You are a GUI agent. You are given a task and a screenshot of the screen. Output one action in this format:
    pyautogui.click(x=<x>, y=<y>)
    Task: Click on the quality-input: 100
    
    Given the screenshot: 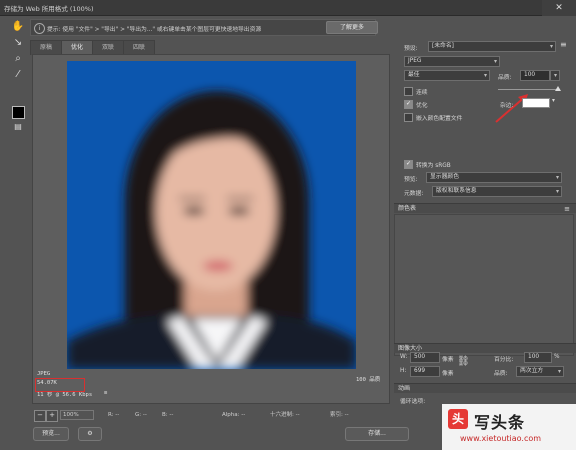 What is the action you would take?
    pyautogui.click(x=535, y=75)
    